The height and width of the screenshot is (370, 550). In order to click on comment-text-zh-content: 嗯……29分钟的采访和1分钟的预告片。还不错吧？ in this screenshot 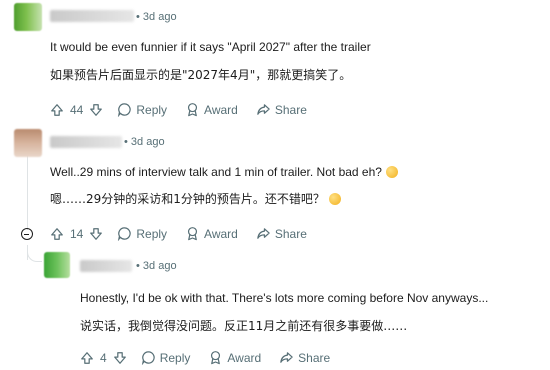, I will do `click(187, 199)`.